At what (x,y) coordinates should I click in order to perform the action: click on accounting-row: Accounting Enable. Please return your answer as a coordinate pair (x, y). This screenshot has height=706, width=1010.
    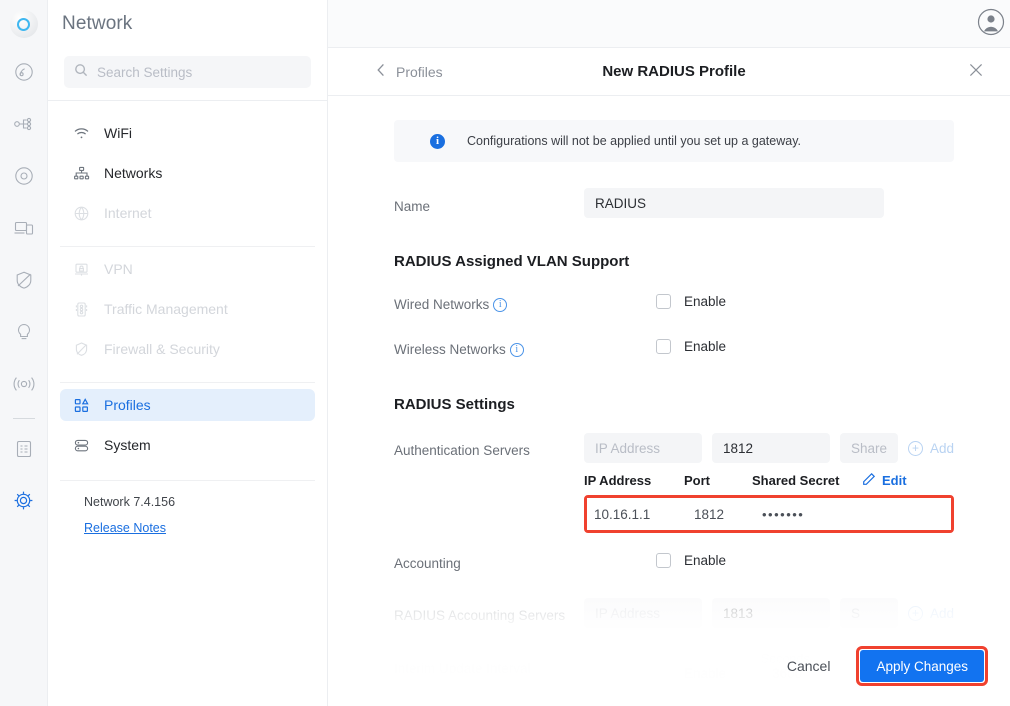
    Looking at the image, I should click on (674, 562).